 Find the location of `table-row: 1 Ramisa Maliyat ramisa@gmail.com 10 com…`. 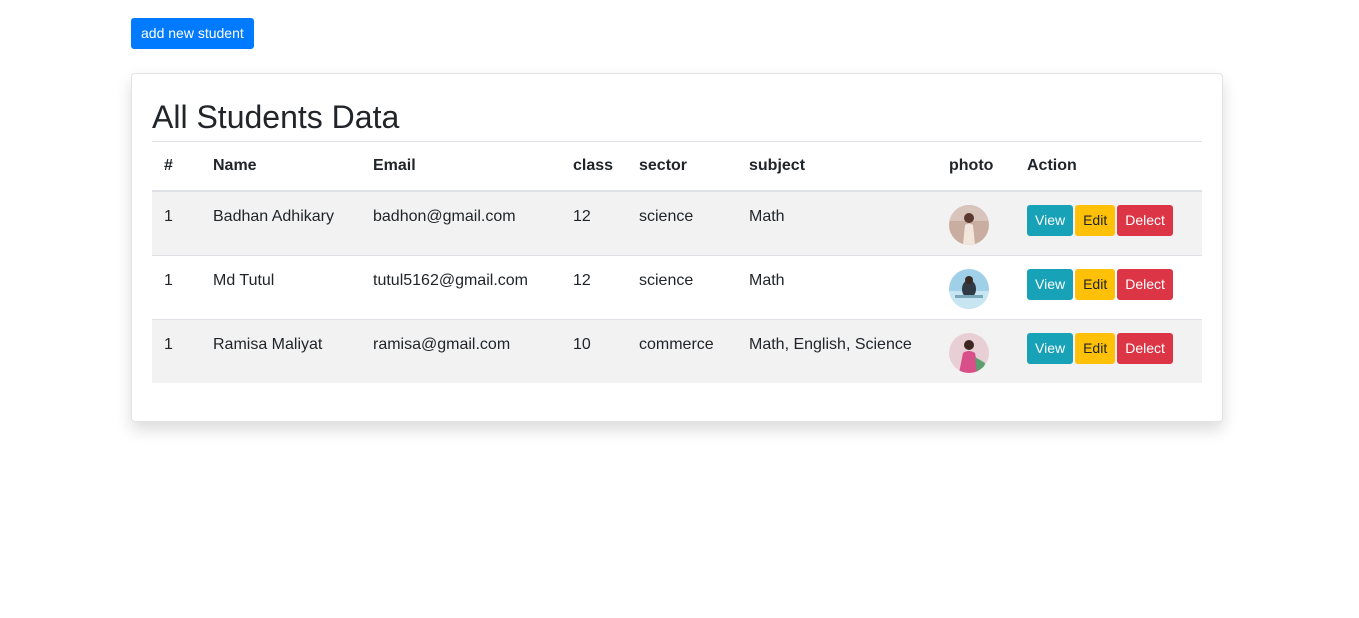

table-row: 1 Ramisa Maliyat ramisa@gmail.com 10 com… is located at coordinates (677, 350).